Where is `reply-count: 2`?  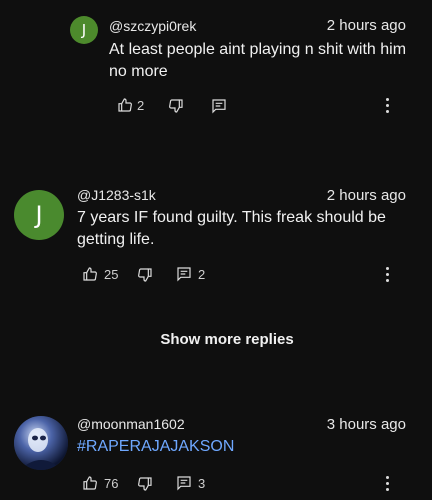
reply-count: 2 is located at coordinates (202, 274).